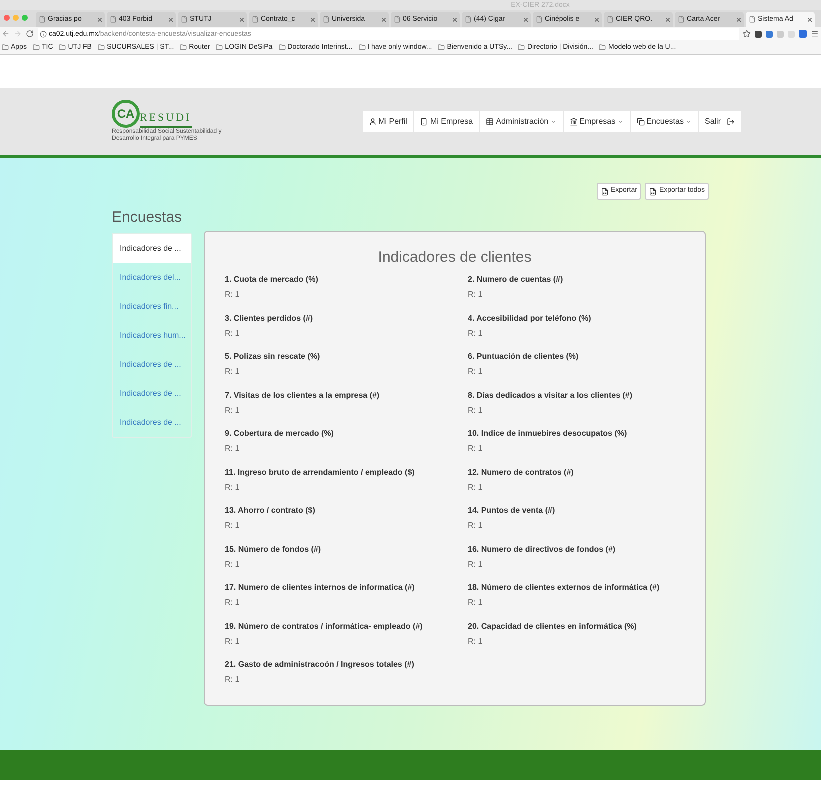 The image size is (821, 785). I want to click on question-text: 16. Numero de directivos de fondos (#), so click(542, 550).